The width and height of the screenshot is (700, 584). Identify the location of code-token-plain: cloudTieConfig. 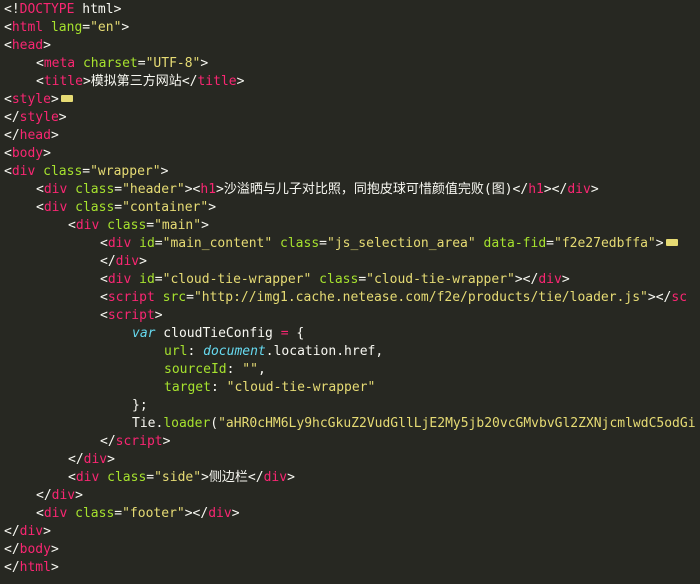
(218, 333).